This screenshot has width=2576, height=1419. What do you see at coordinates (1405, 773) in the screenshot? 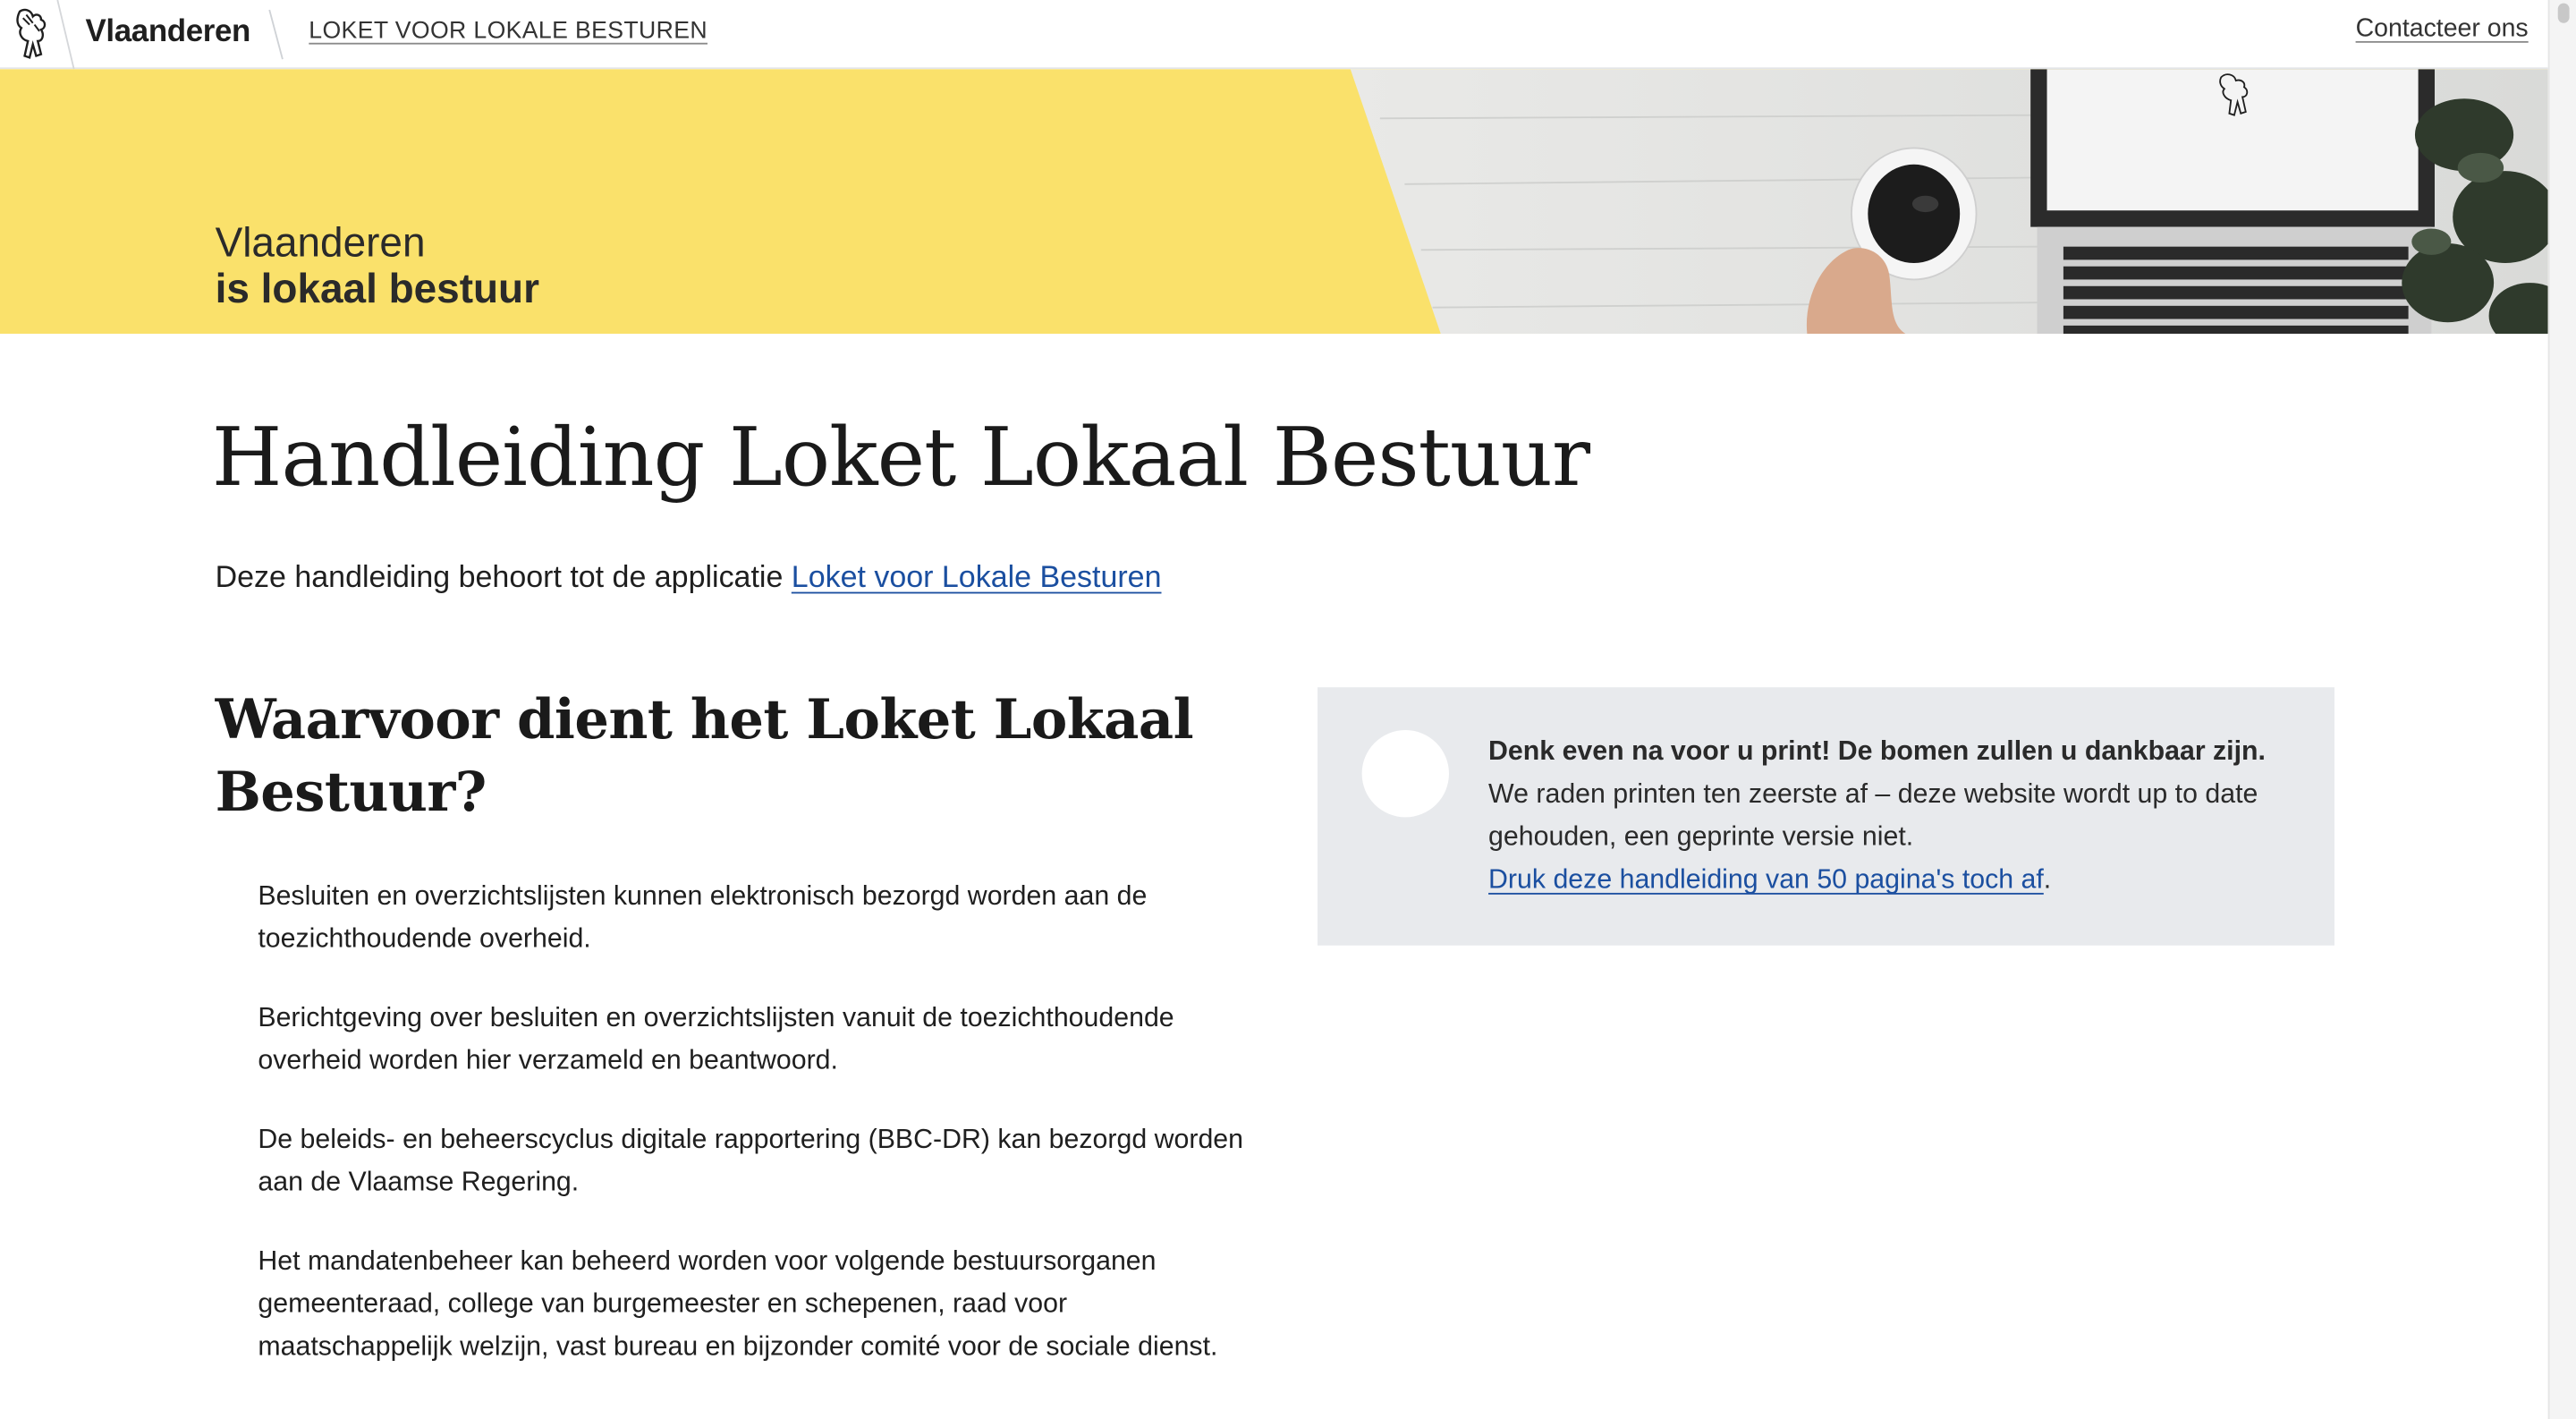
I see `notice-icon` at bounding box center [1405, 773].